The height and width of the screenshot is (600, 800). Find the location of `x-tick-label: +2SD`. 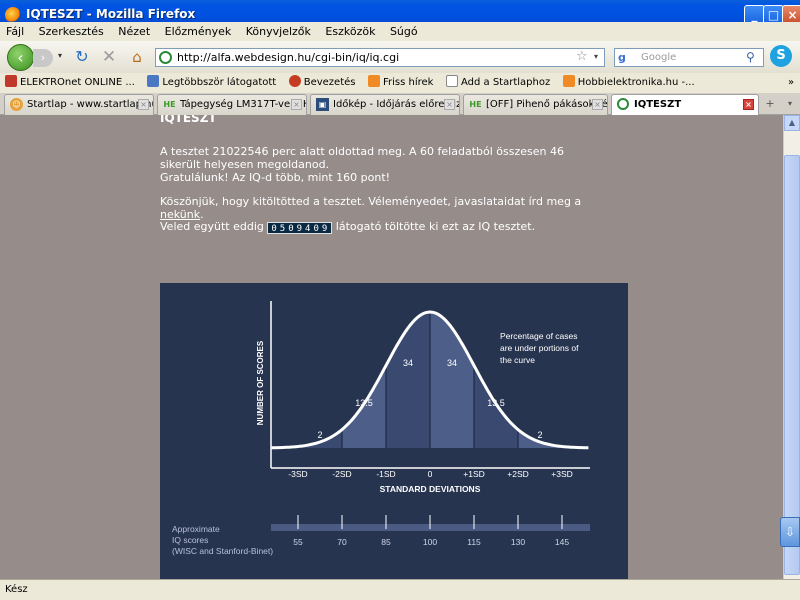

x-tick-label: +2SD is located at coordinates (518, 474).